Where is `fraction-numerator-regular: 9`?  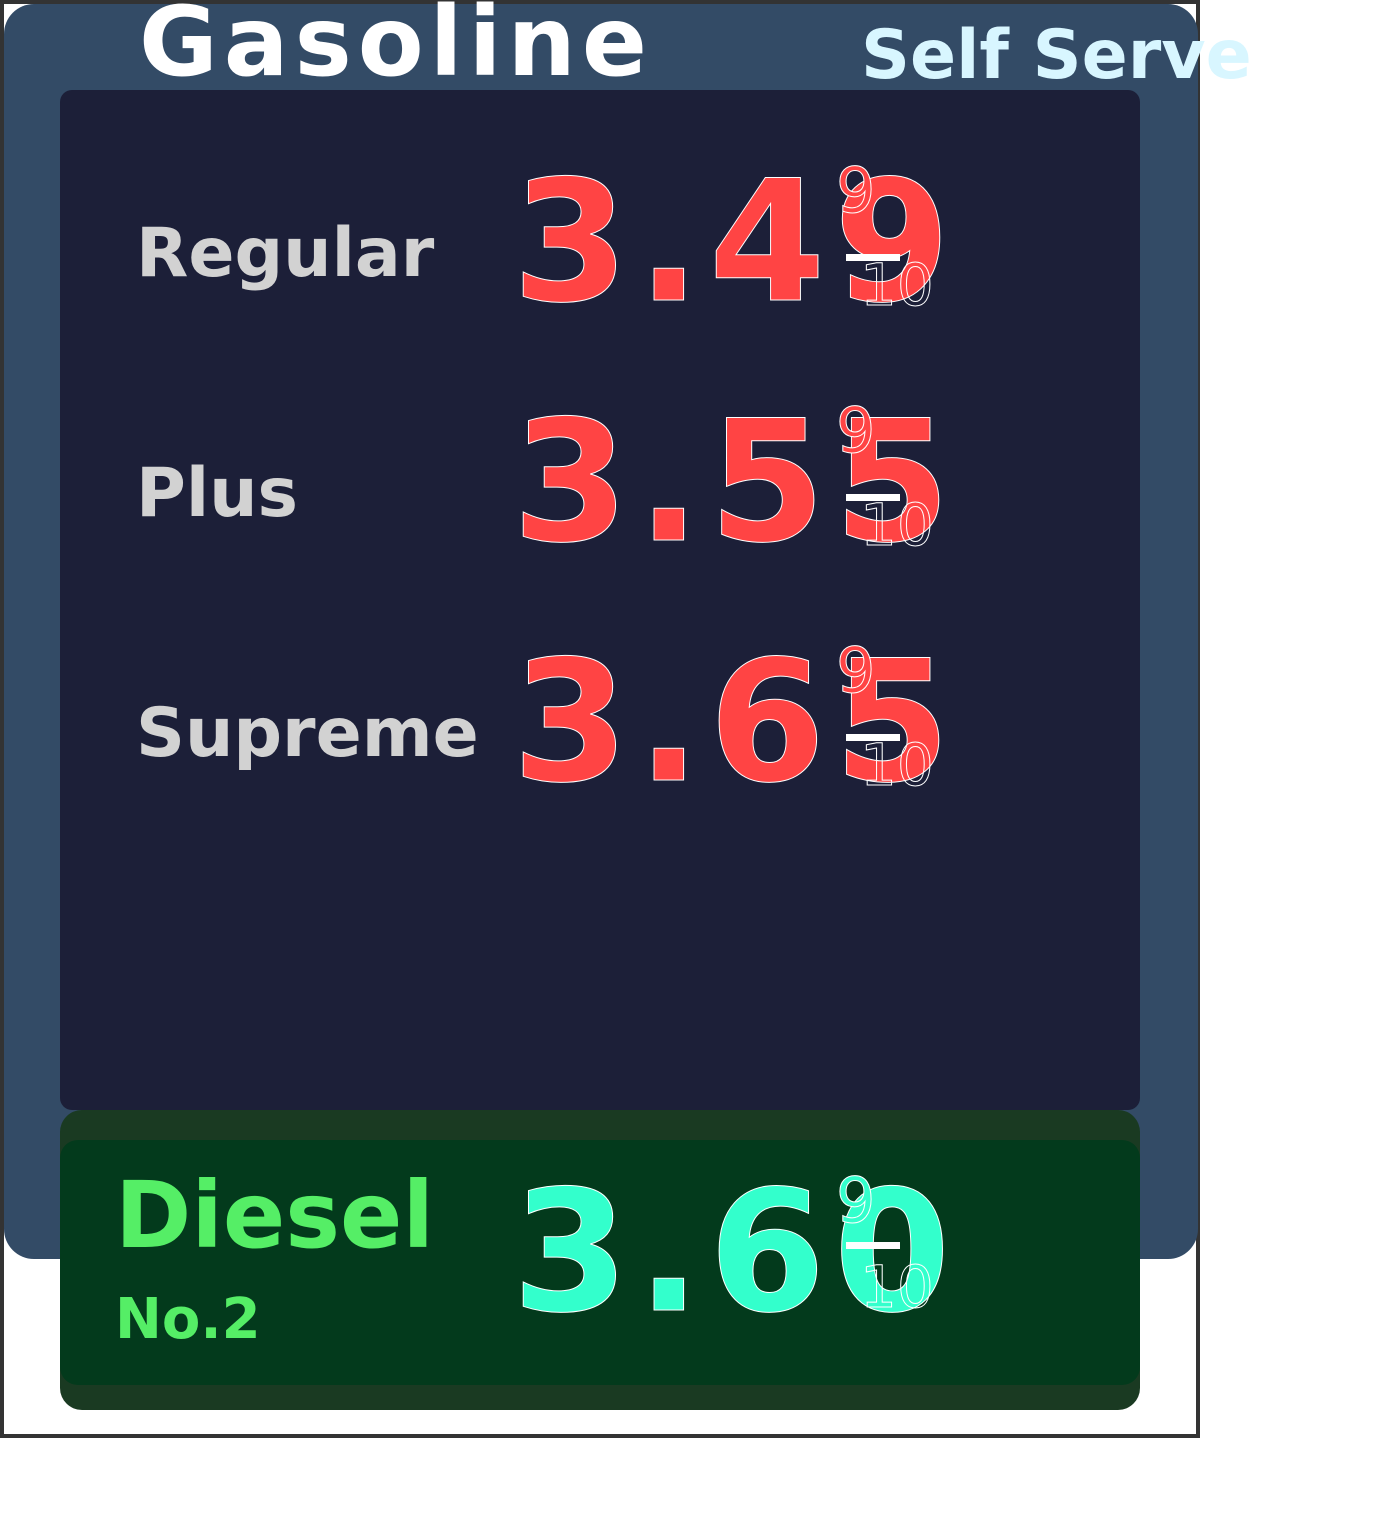
fraction-numerator-regular: 9 is located at coordinates (855, 190).